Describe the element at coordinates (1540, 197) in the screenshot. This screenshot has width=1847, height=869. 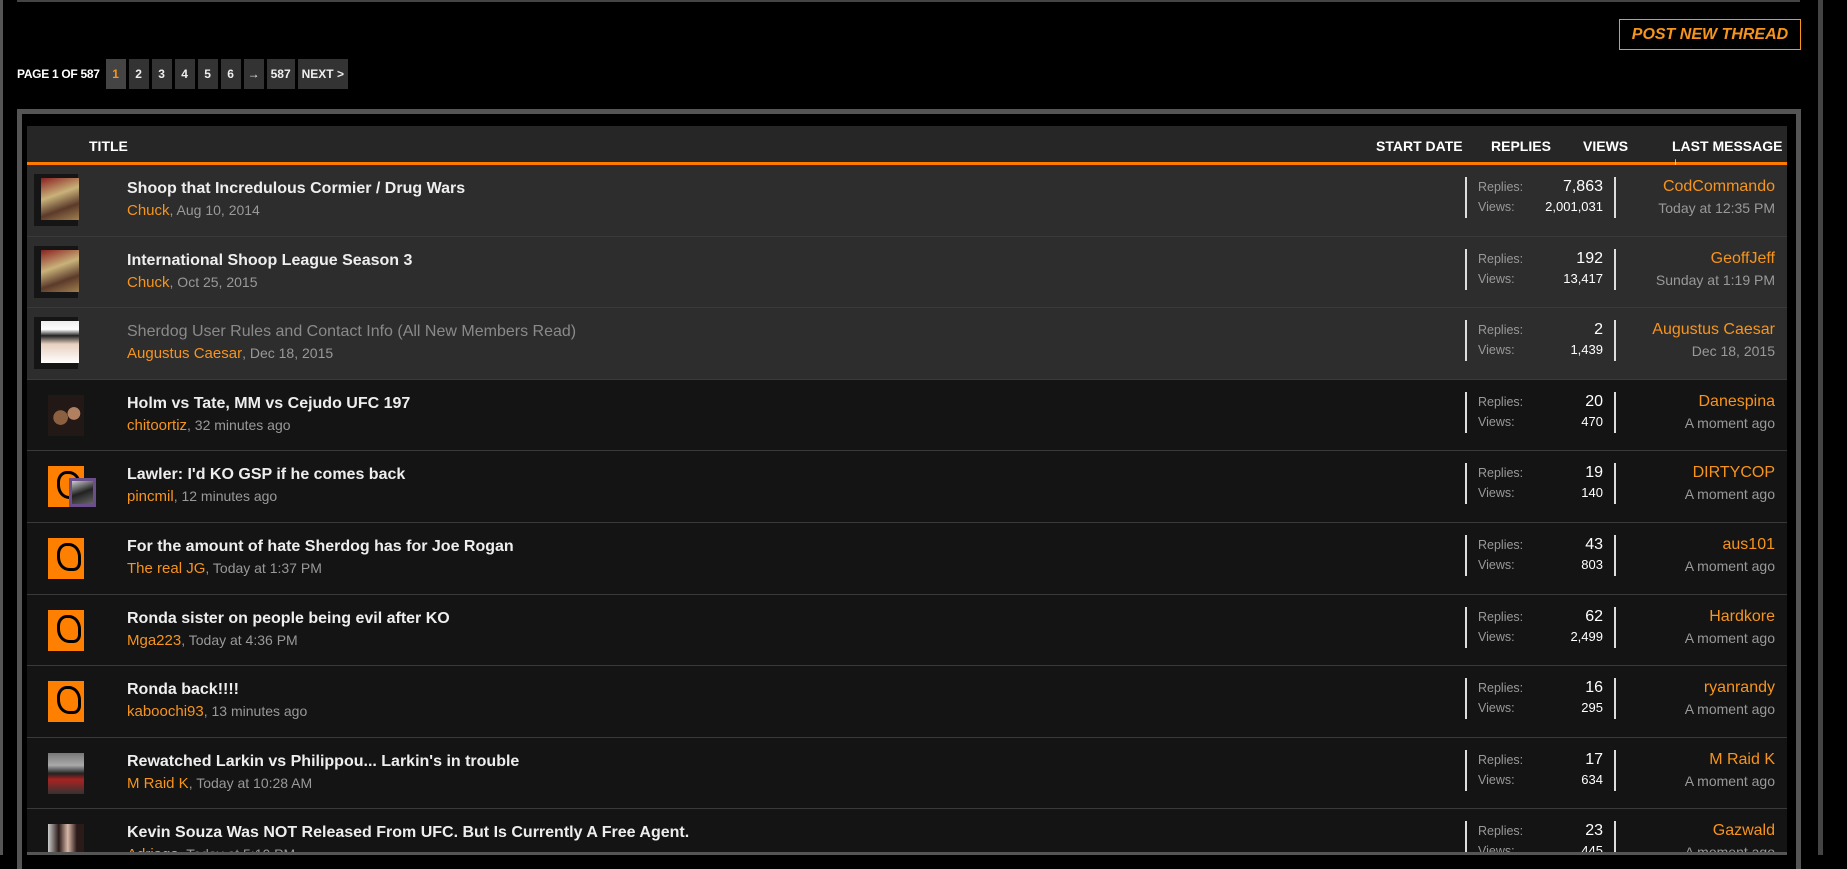
I see `thread-stats: Replies: 7,863 Views: 2,001,031` at that location.